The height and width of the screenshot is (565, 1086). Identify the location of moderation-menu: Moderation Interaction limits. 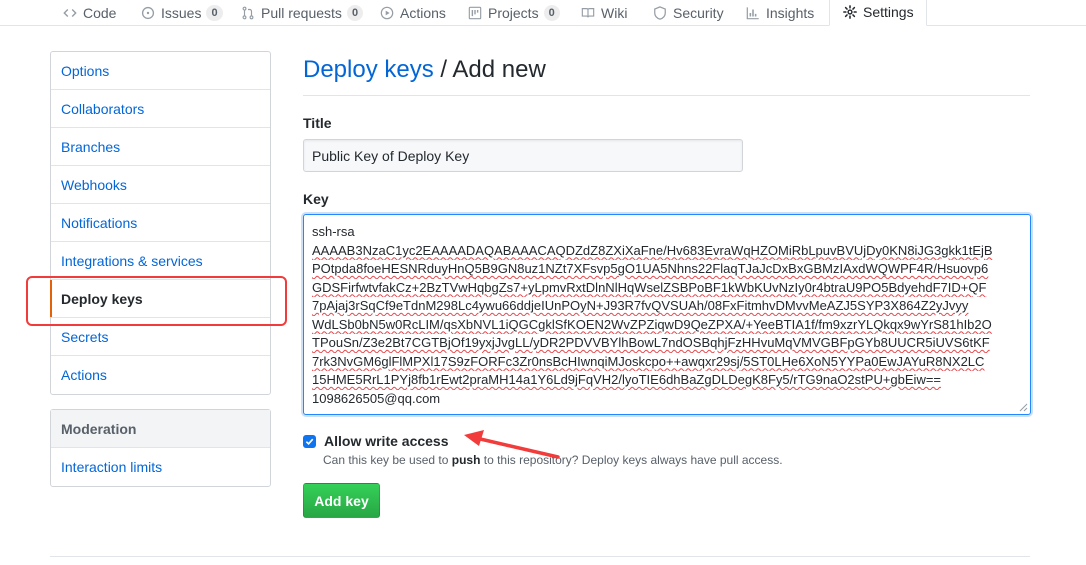
(160, 448).